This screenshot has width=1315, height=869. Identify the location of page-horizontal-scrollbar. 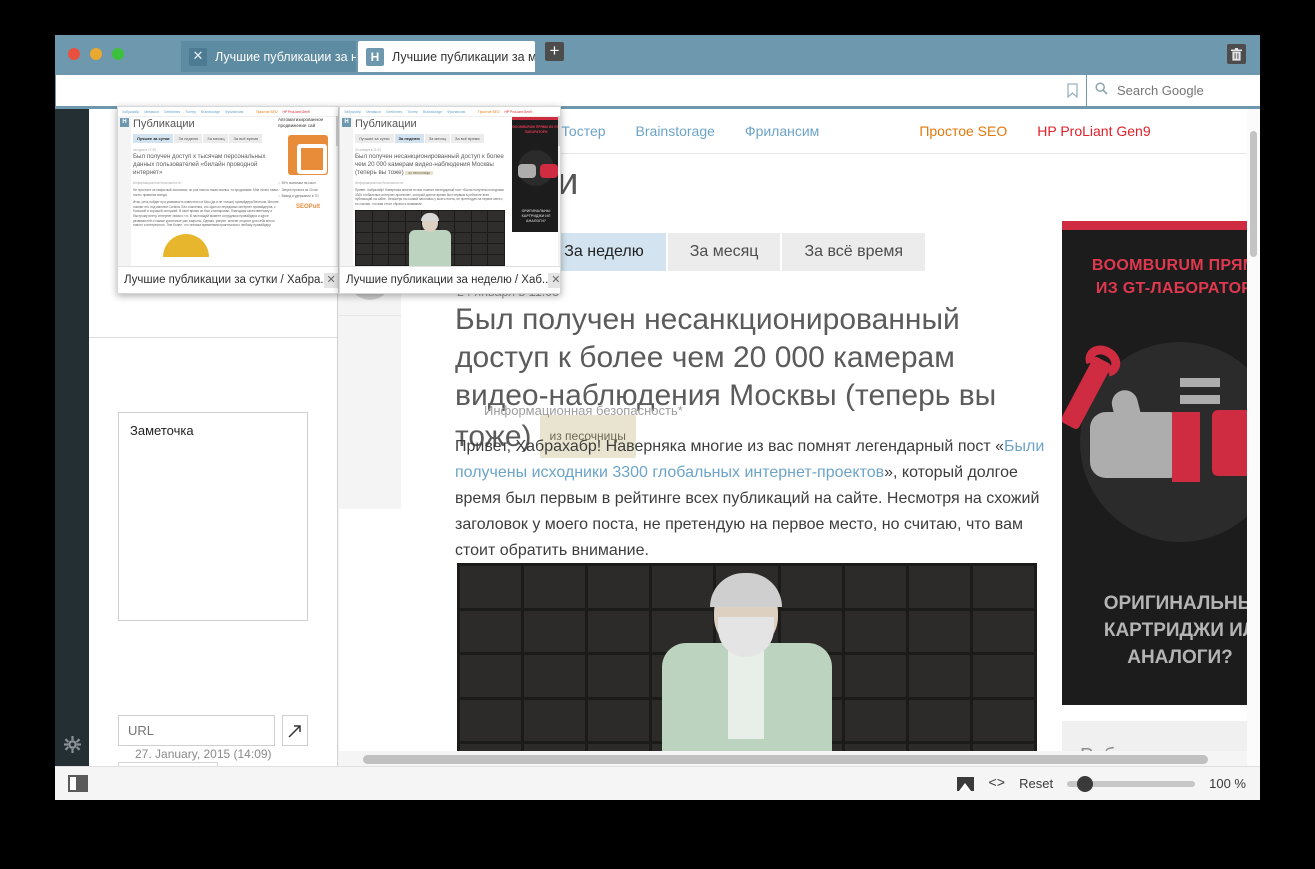
(793, 759).